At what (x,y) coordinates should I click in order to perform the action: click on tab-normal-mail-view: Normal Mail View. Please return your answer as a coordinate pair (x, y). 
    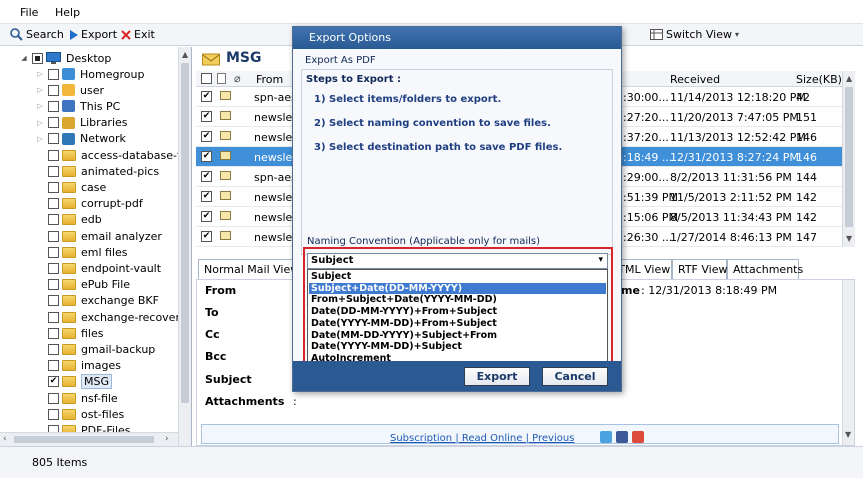
    Looking at the image, I should click on (248, 269).